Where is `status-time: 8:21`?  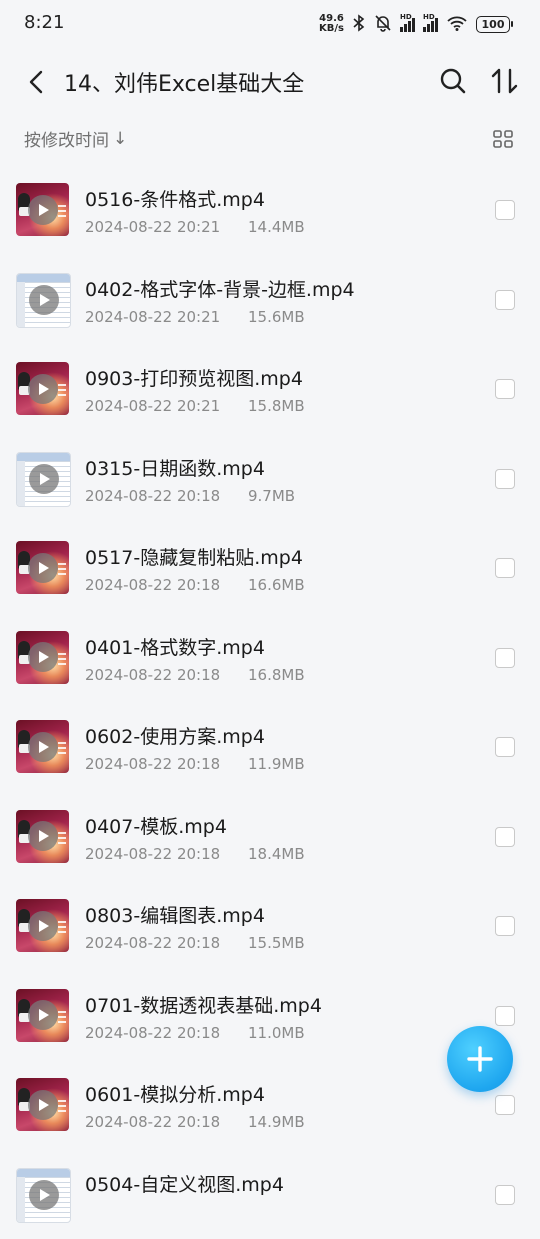 status-time: 8:21 is located at coordinates (44, 22).